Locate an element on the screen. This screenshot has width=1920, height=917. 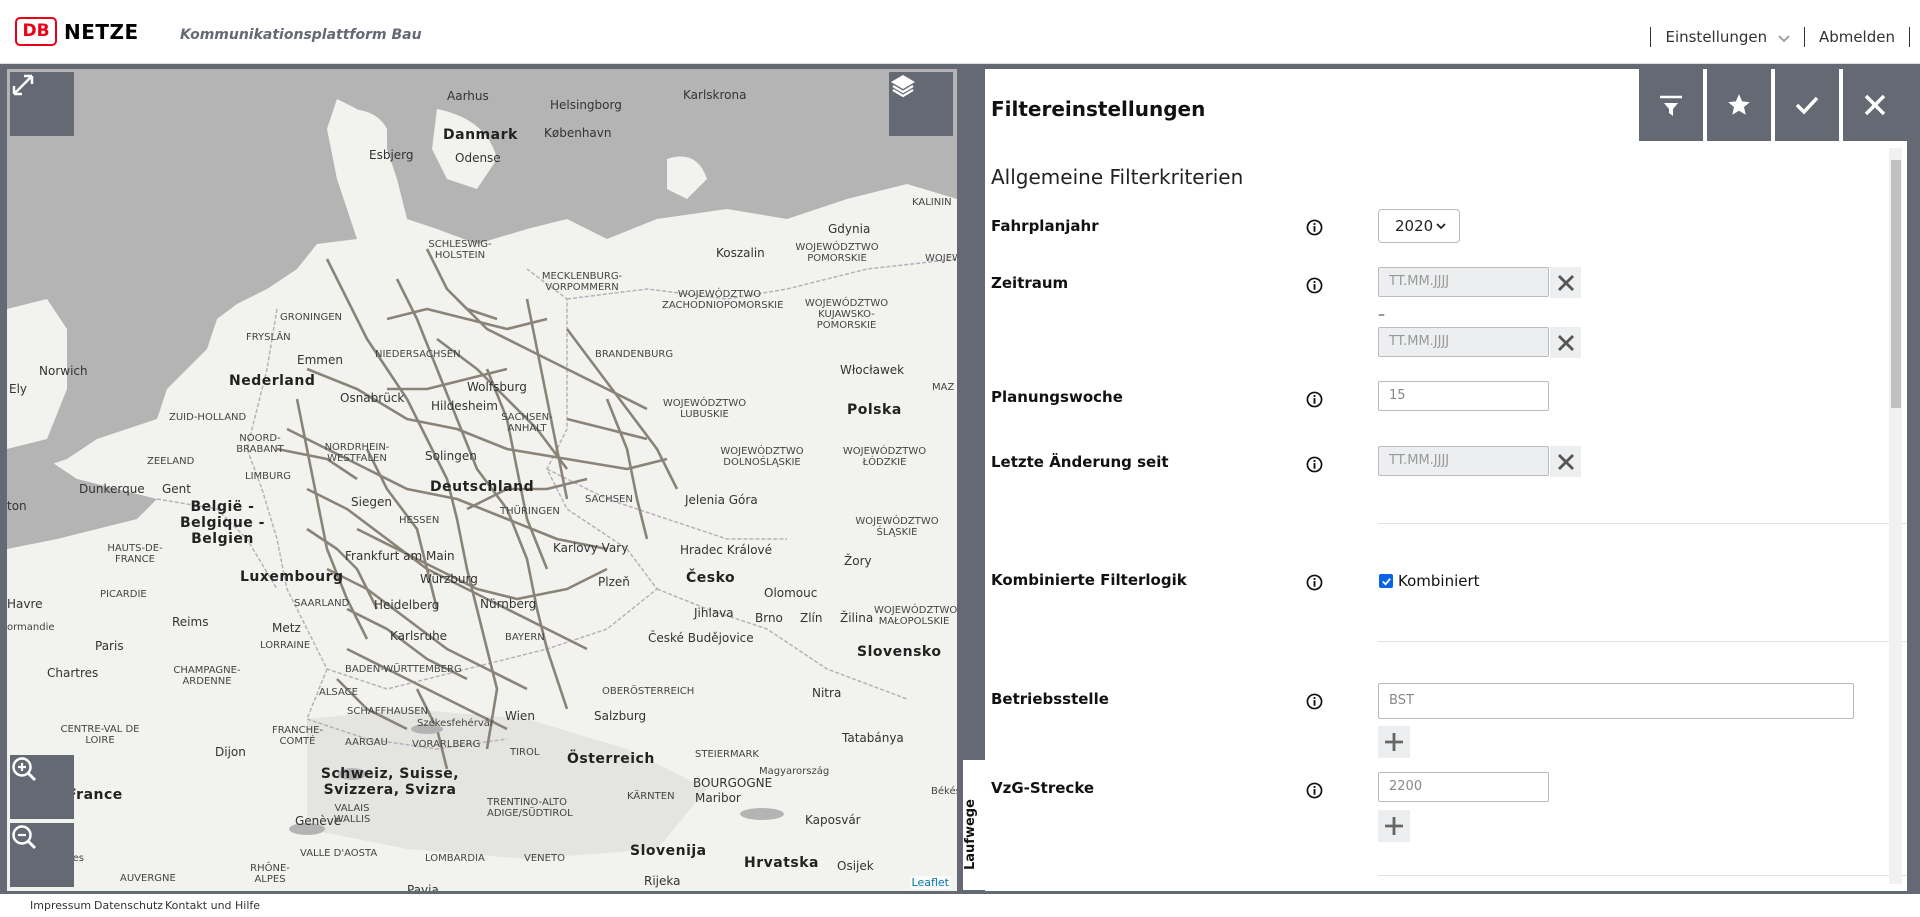
map-label: Česko is located at coordinates (711, 578).